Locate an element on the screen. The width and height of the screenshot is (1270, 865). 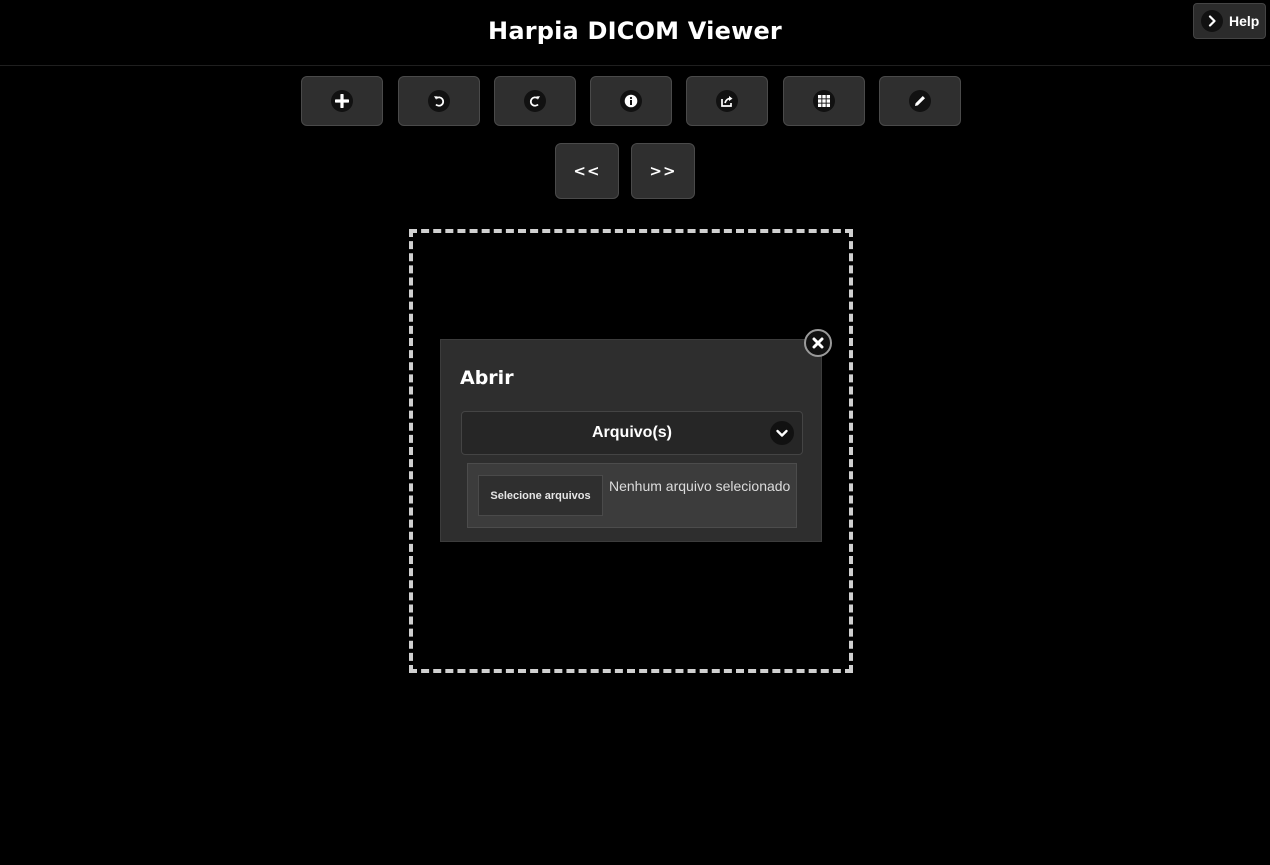
dialog-title: Abrir is located at coordinates (487, 378).